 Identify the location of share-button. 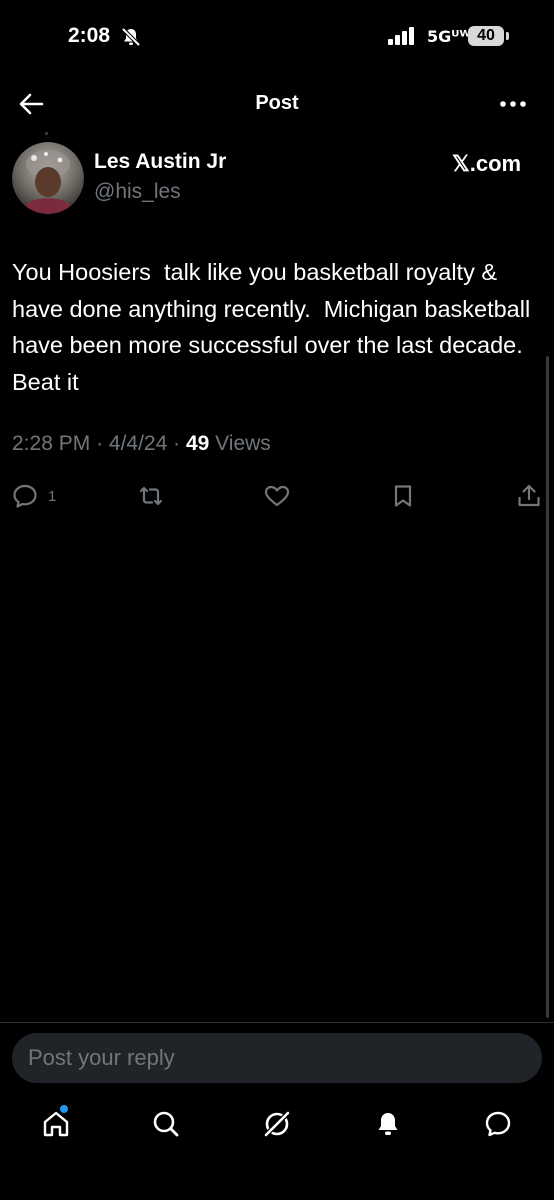
(529, 496).